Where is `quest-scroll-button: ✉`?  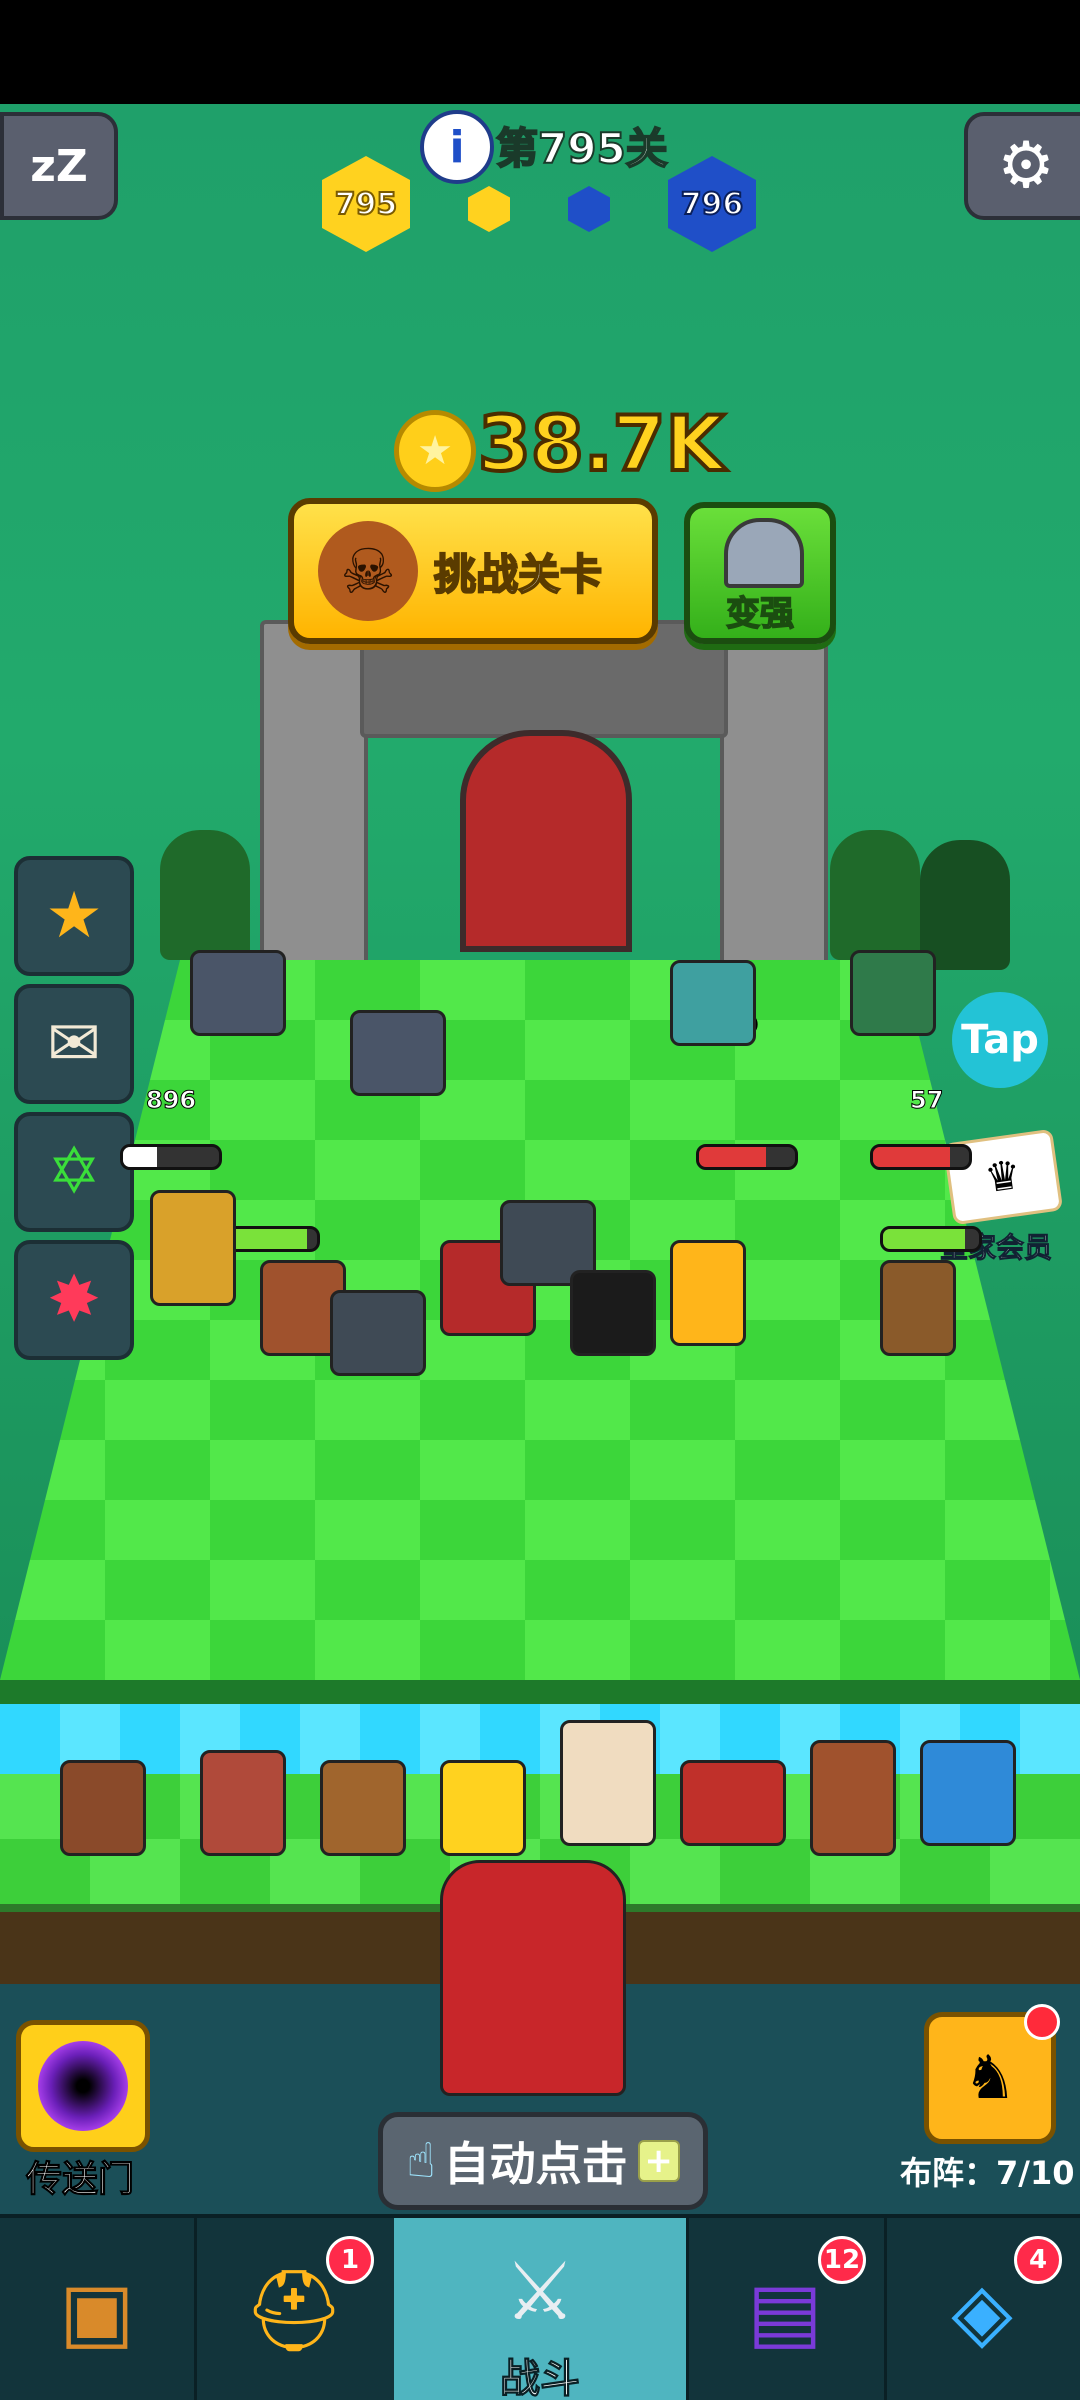
quest-scroll-button: ✉ is located at coordinates (74, 1044).